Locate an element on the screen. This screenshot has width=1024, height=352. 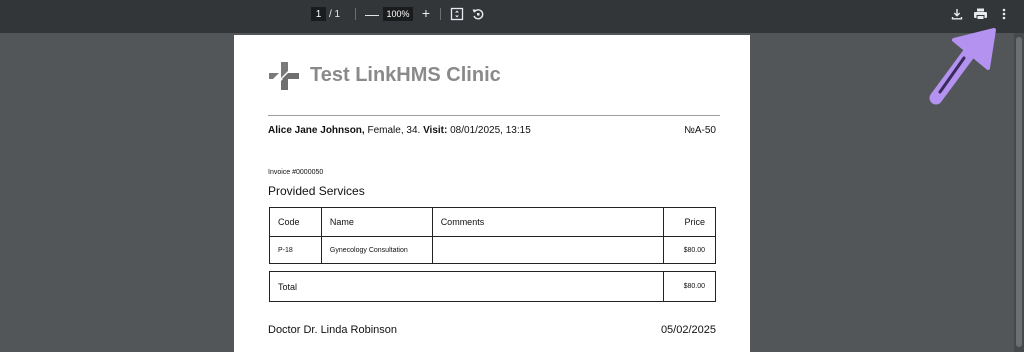
header-comments: Comments is located at coordinates (548, 222).